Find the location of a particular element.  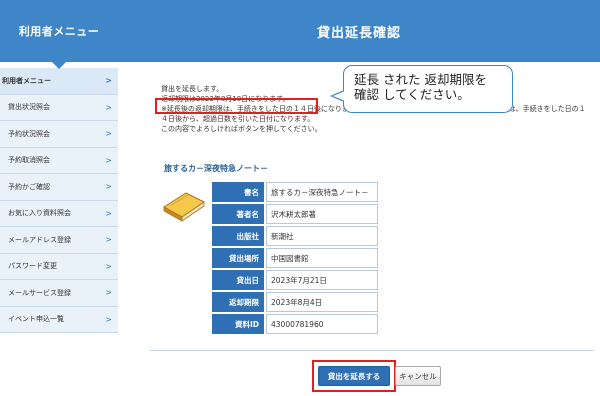

row-value: 2023年7月21日 is located at coordinates (322, 280).